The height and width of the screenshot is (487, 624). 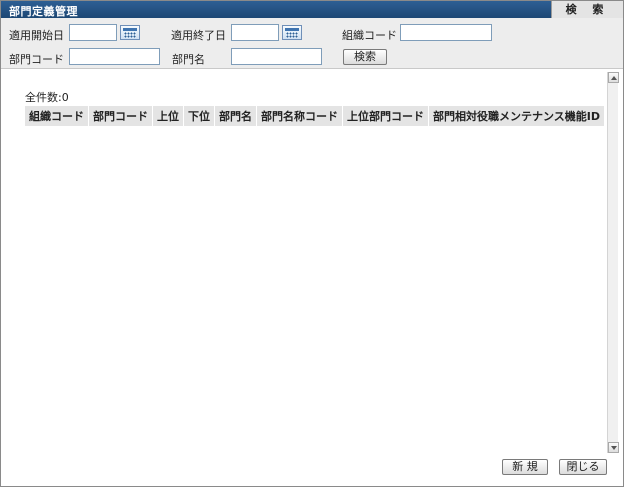 What do you see at coordinates (583, 467) in the screenshot?
I see `close-button: 閉じる` at bounding box center [583, 467].